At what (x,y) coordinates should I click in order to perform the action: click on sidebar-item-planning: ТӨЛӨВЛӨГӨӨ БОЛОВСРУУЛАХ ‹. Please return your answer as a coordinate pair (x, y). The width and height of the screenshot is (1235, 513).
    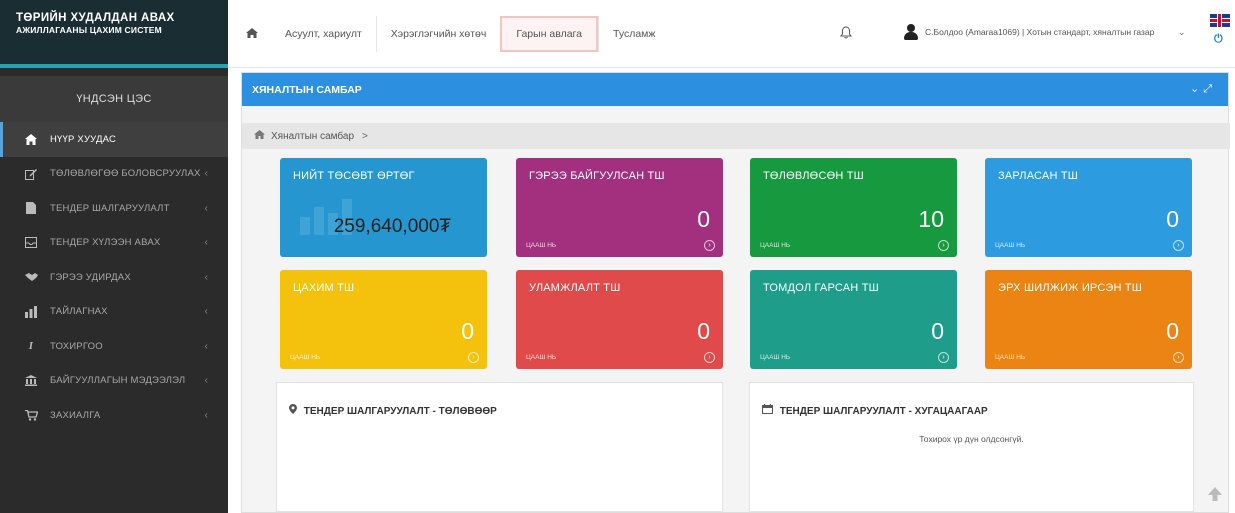
    Looking at the image, I should click on (114, 174).